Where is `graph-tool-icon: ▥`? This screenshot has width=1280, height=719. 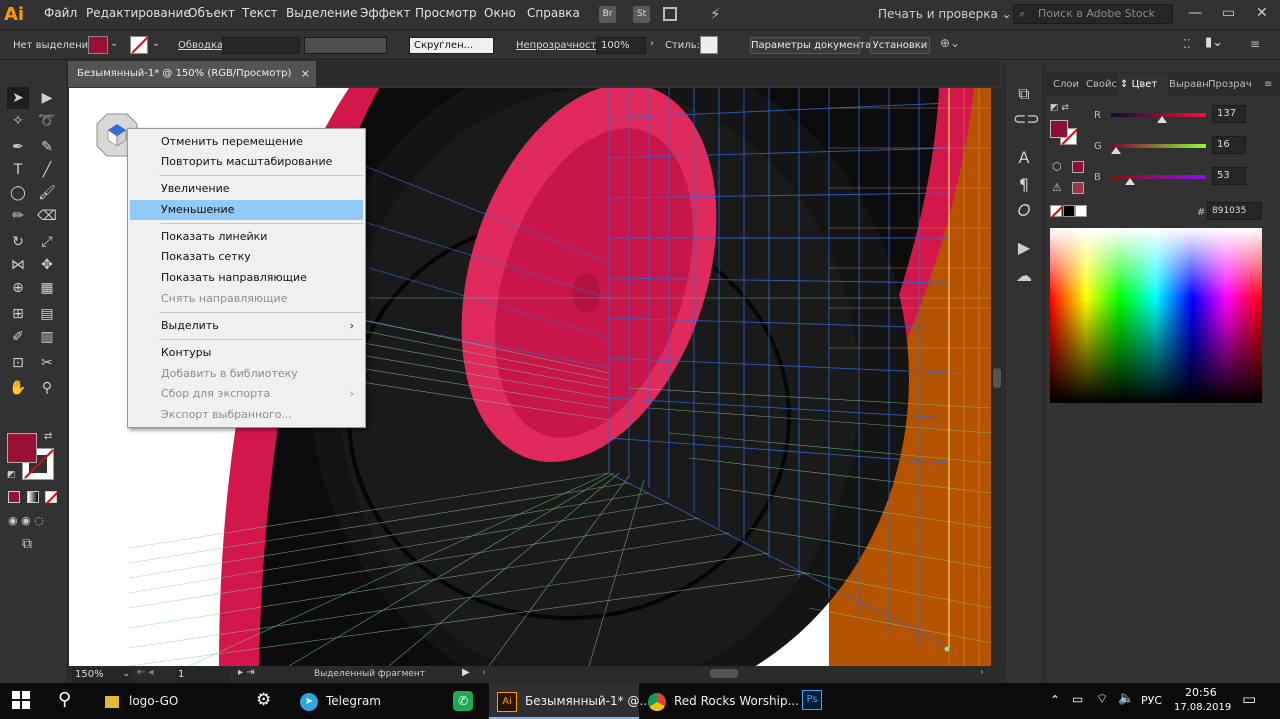
graph-tool-icon: ▥ is located at coordinates (47, 337).